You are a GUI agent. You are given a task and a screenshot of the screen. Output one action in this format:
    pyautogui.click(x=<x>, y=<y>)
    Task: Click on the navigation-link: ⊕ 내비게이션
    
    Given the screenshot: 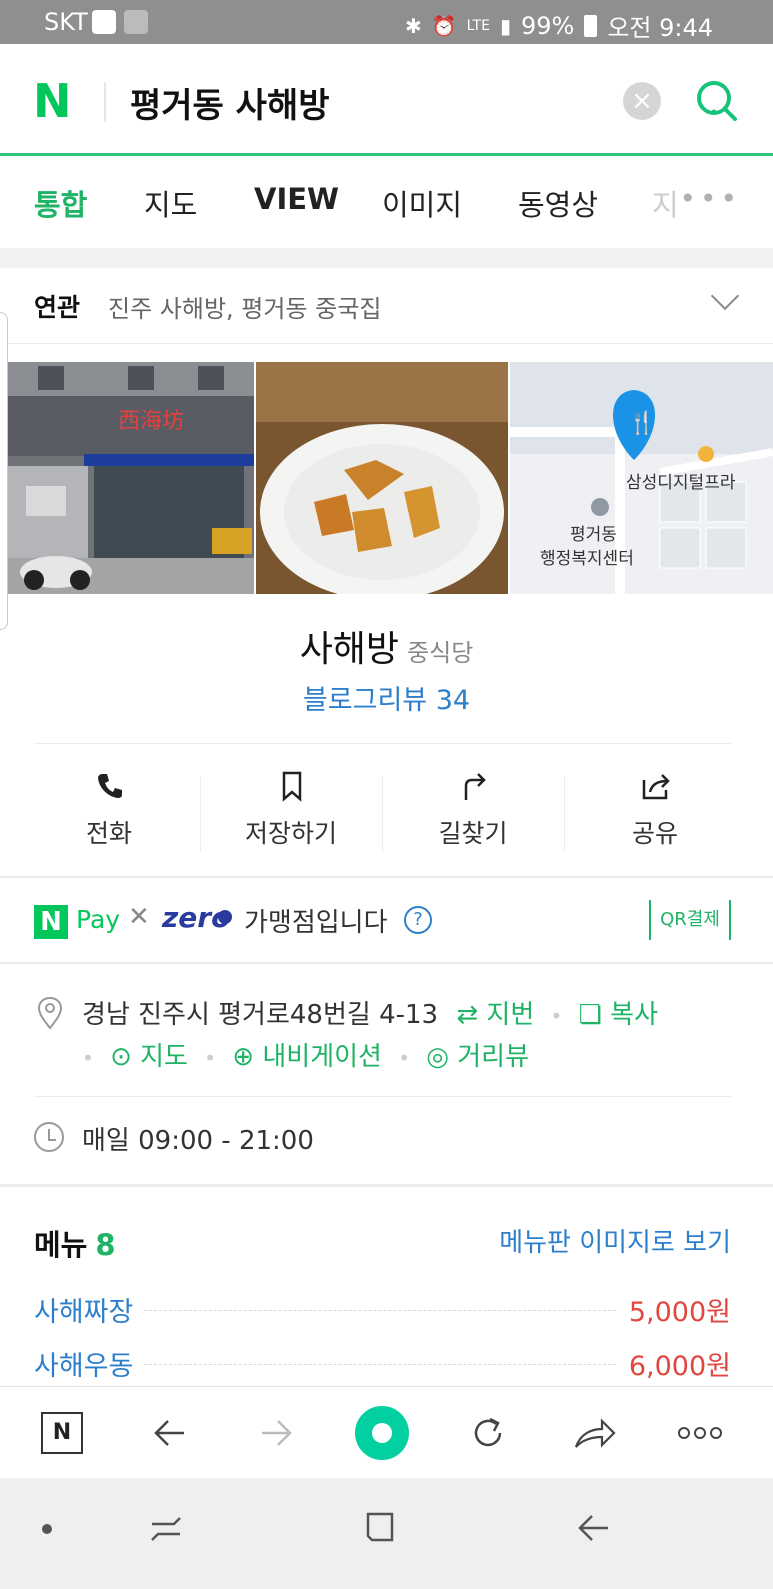 What is the action you would take?
    pyautogui.click(x=307, y=1057)
    